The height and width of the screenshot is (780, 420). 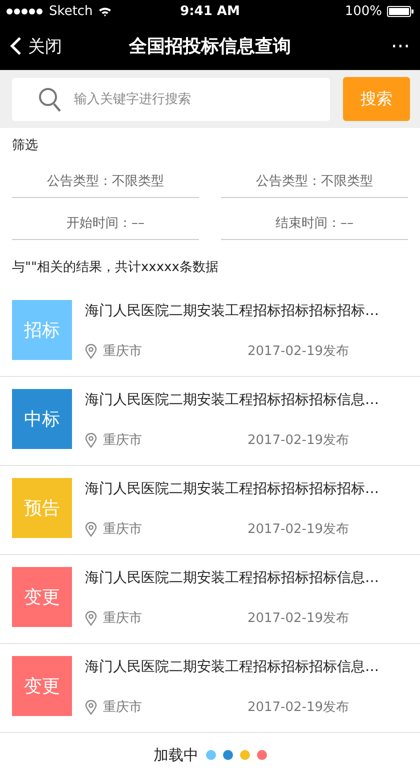 I want to click on chevron-left-icon, so click(x=16, y=46).